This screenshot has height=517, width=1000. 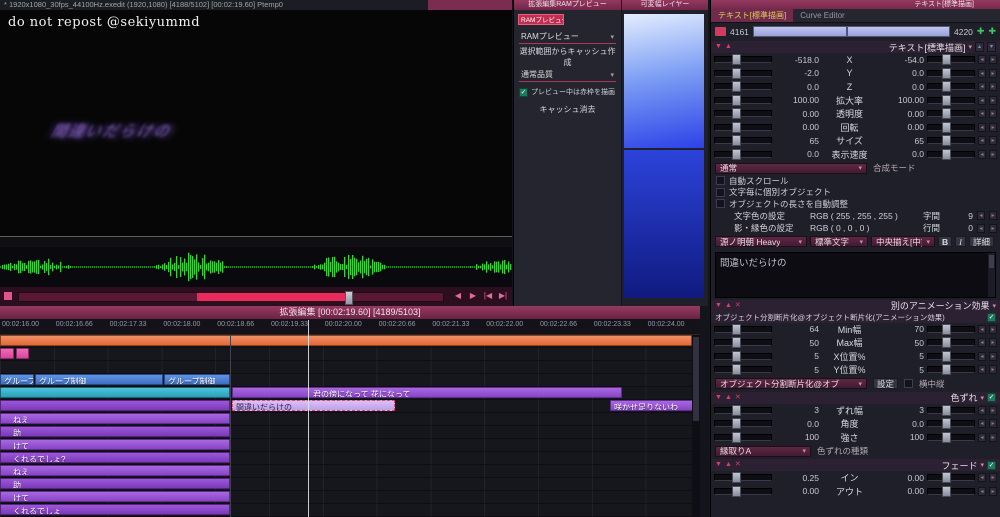 I want to click on param-value-right: -54.0, so click(x=902, y=60).